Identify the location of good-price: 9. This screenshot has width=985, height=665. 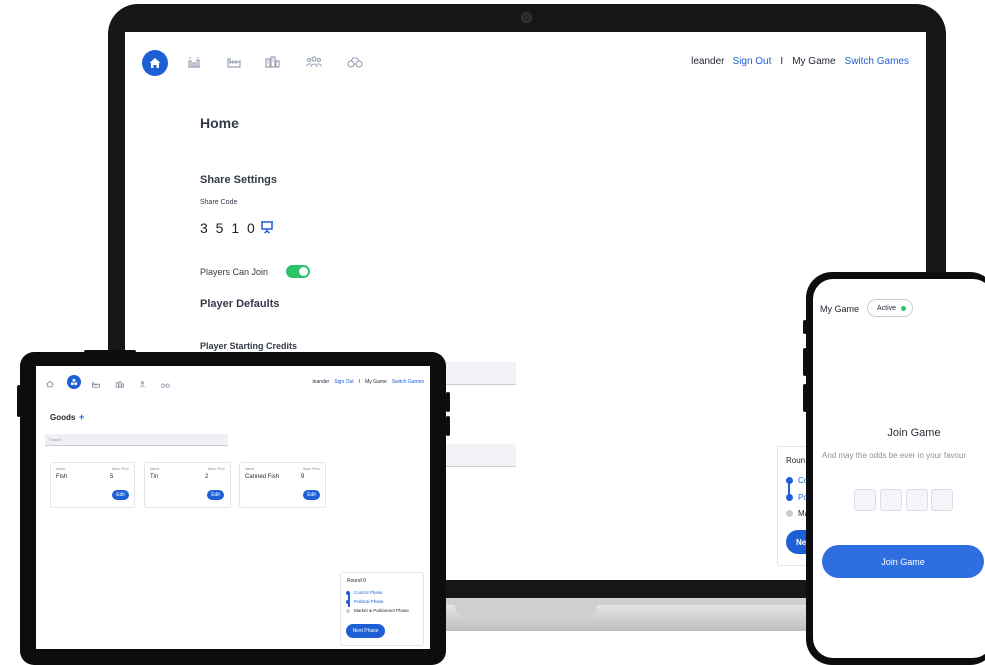
(303, 477).